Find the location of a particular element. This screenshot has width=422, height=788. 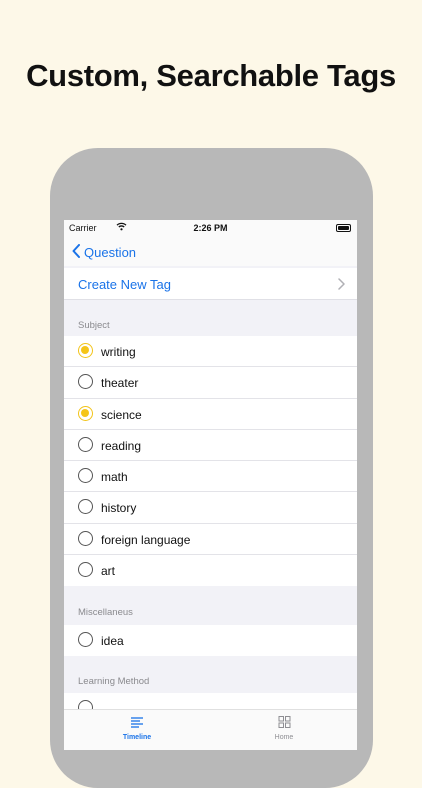

back-button-label: Question is located at coordinates (110, 252).